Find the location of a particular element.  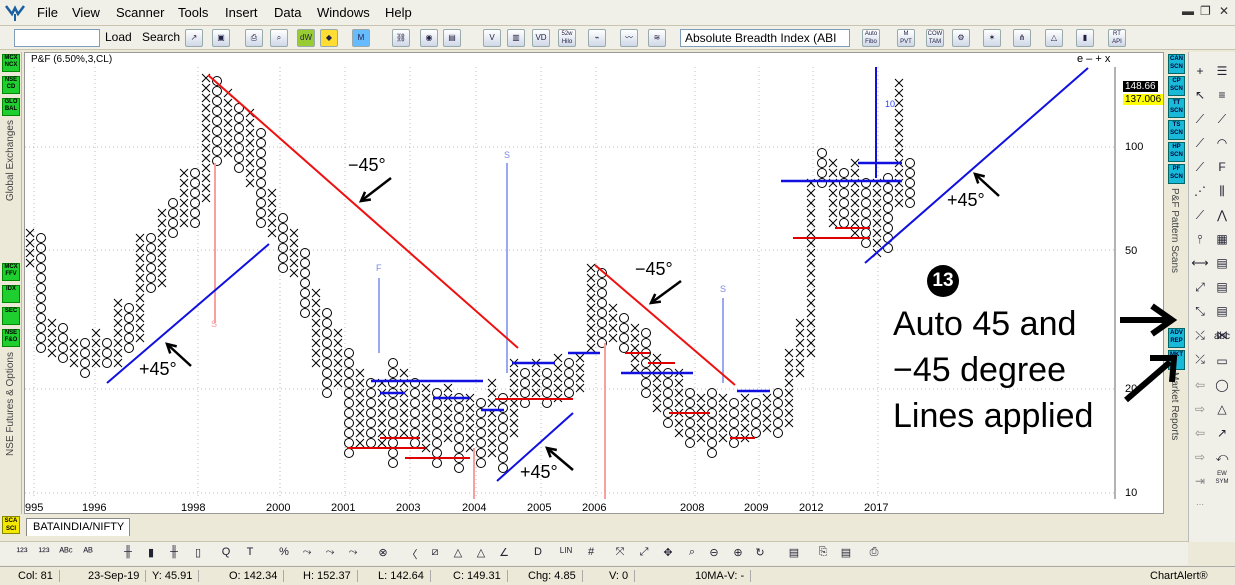

dots-icon: ⋯ is located at coordinates (1200, 505).